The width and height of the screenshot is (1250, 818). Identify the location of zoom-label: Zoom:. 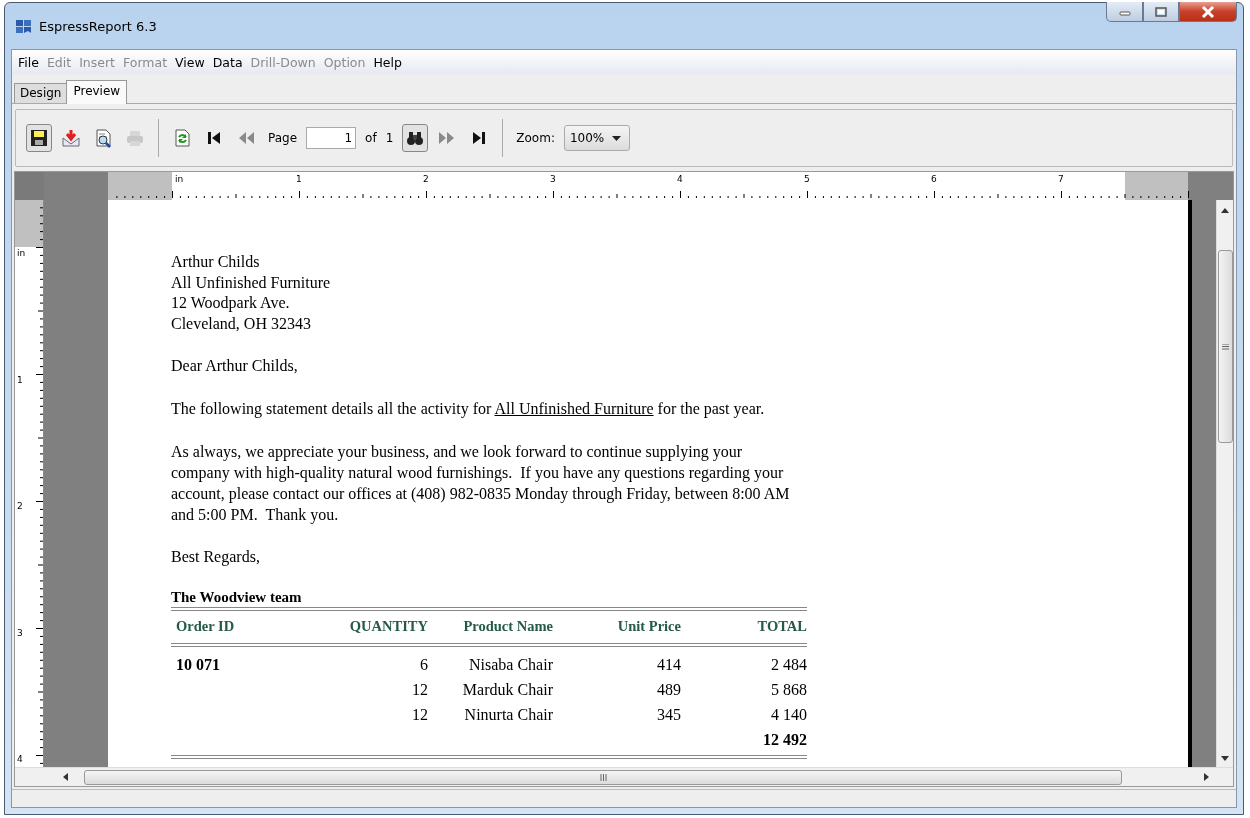
(535, 138).